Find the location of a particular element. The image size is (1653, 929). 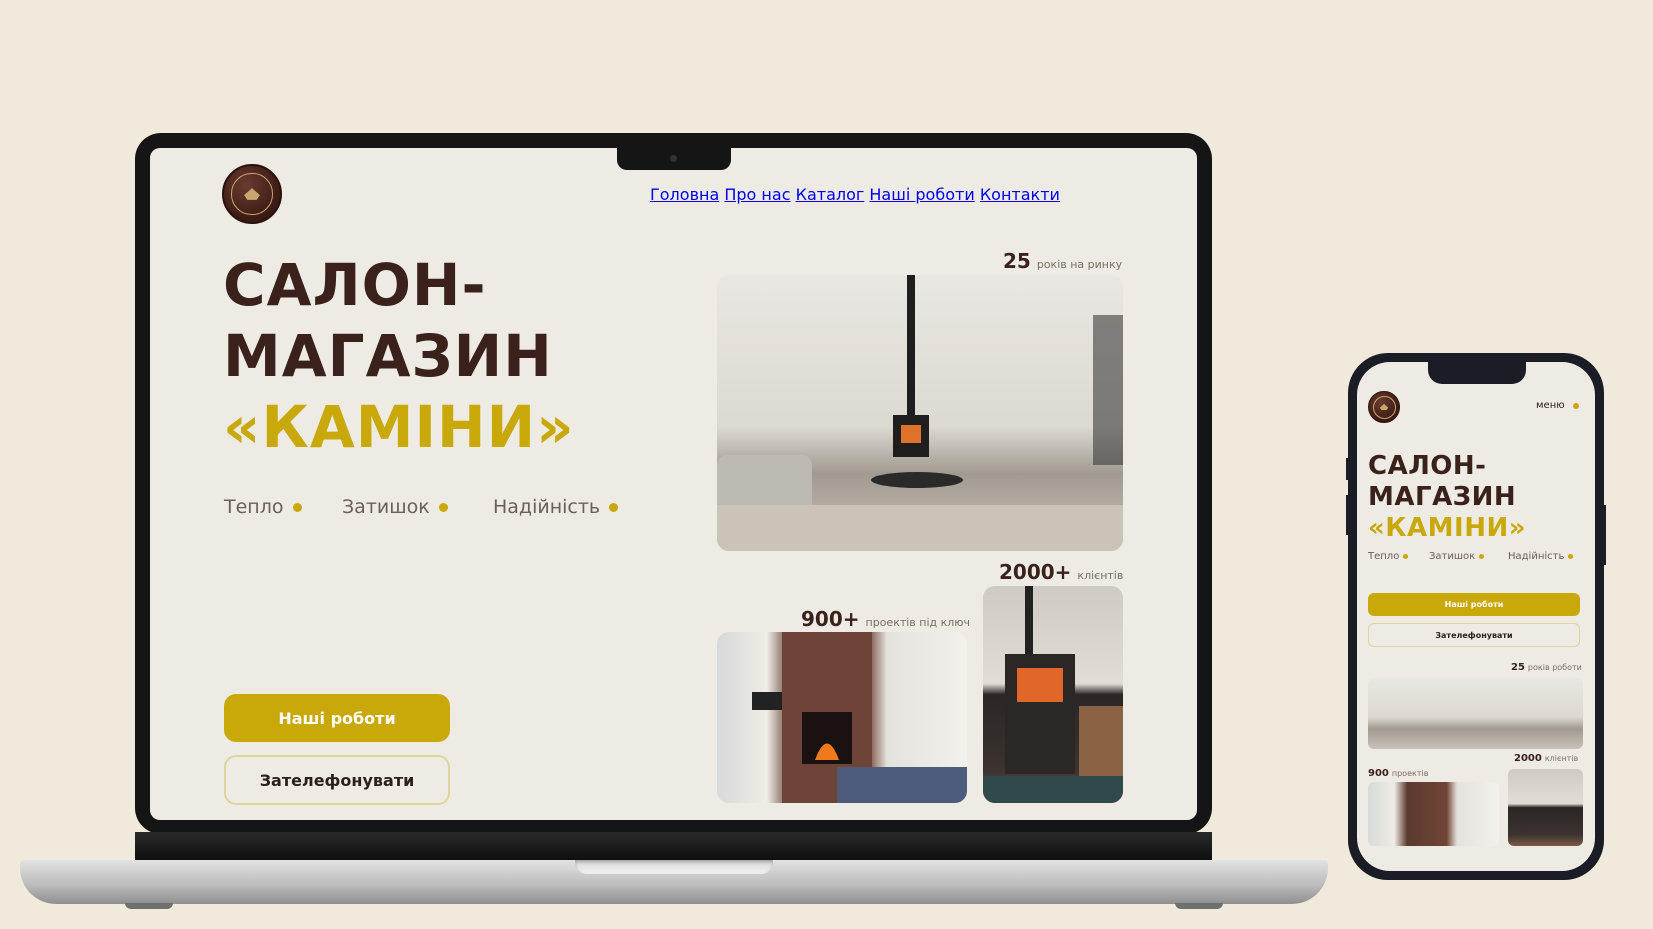

tag-warmth: Тепло is located at coordinates (263, 507).